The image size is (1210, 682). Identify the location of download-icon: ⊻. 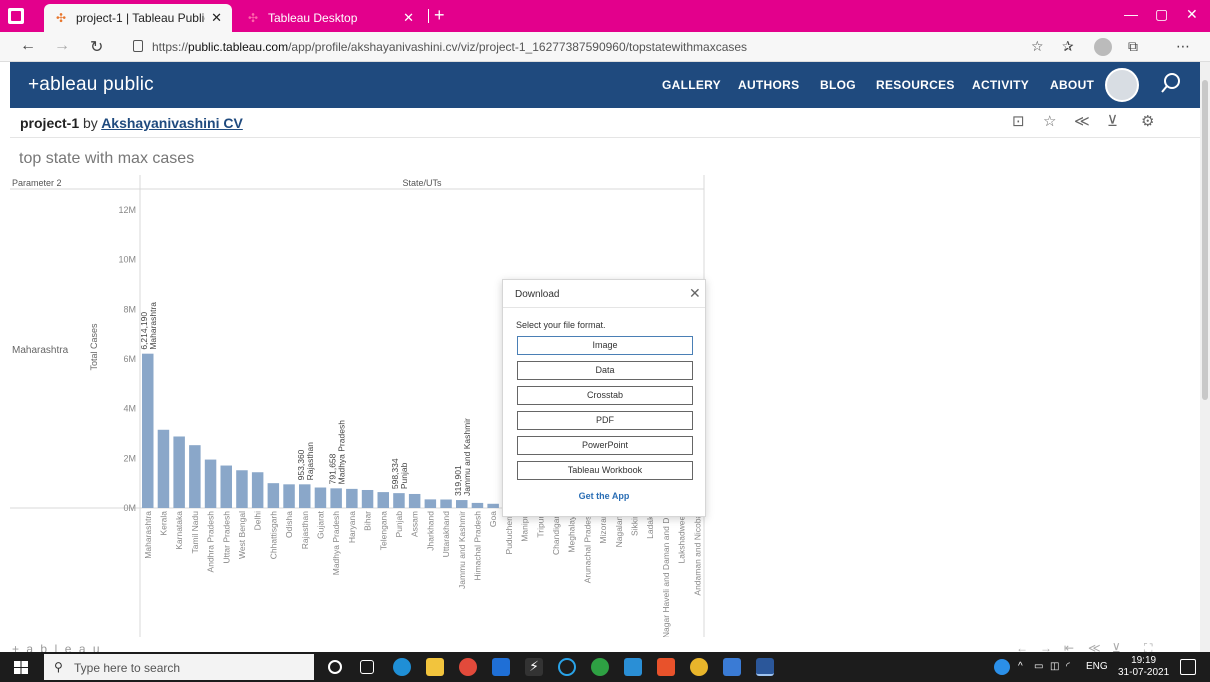
(1112, 121).